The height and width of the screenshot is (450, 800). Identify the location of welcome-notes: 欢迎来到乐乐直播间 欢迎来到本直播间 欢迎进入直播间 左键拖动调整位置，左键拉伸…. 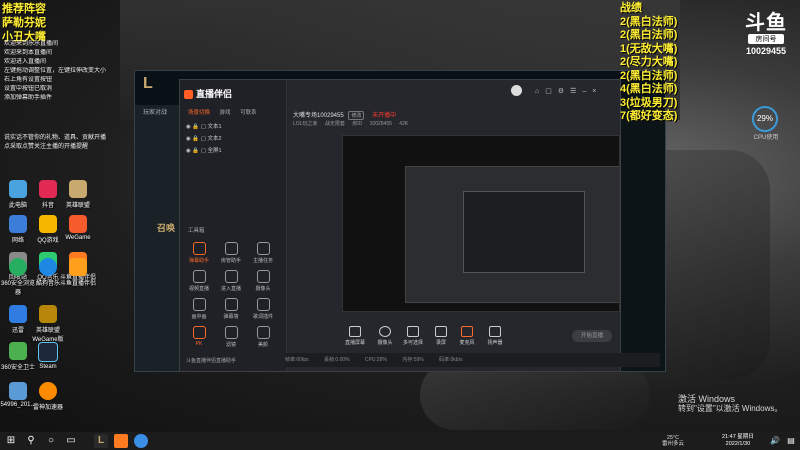
(55, 71).